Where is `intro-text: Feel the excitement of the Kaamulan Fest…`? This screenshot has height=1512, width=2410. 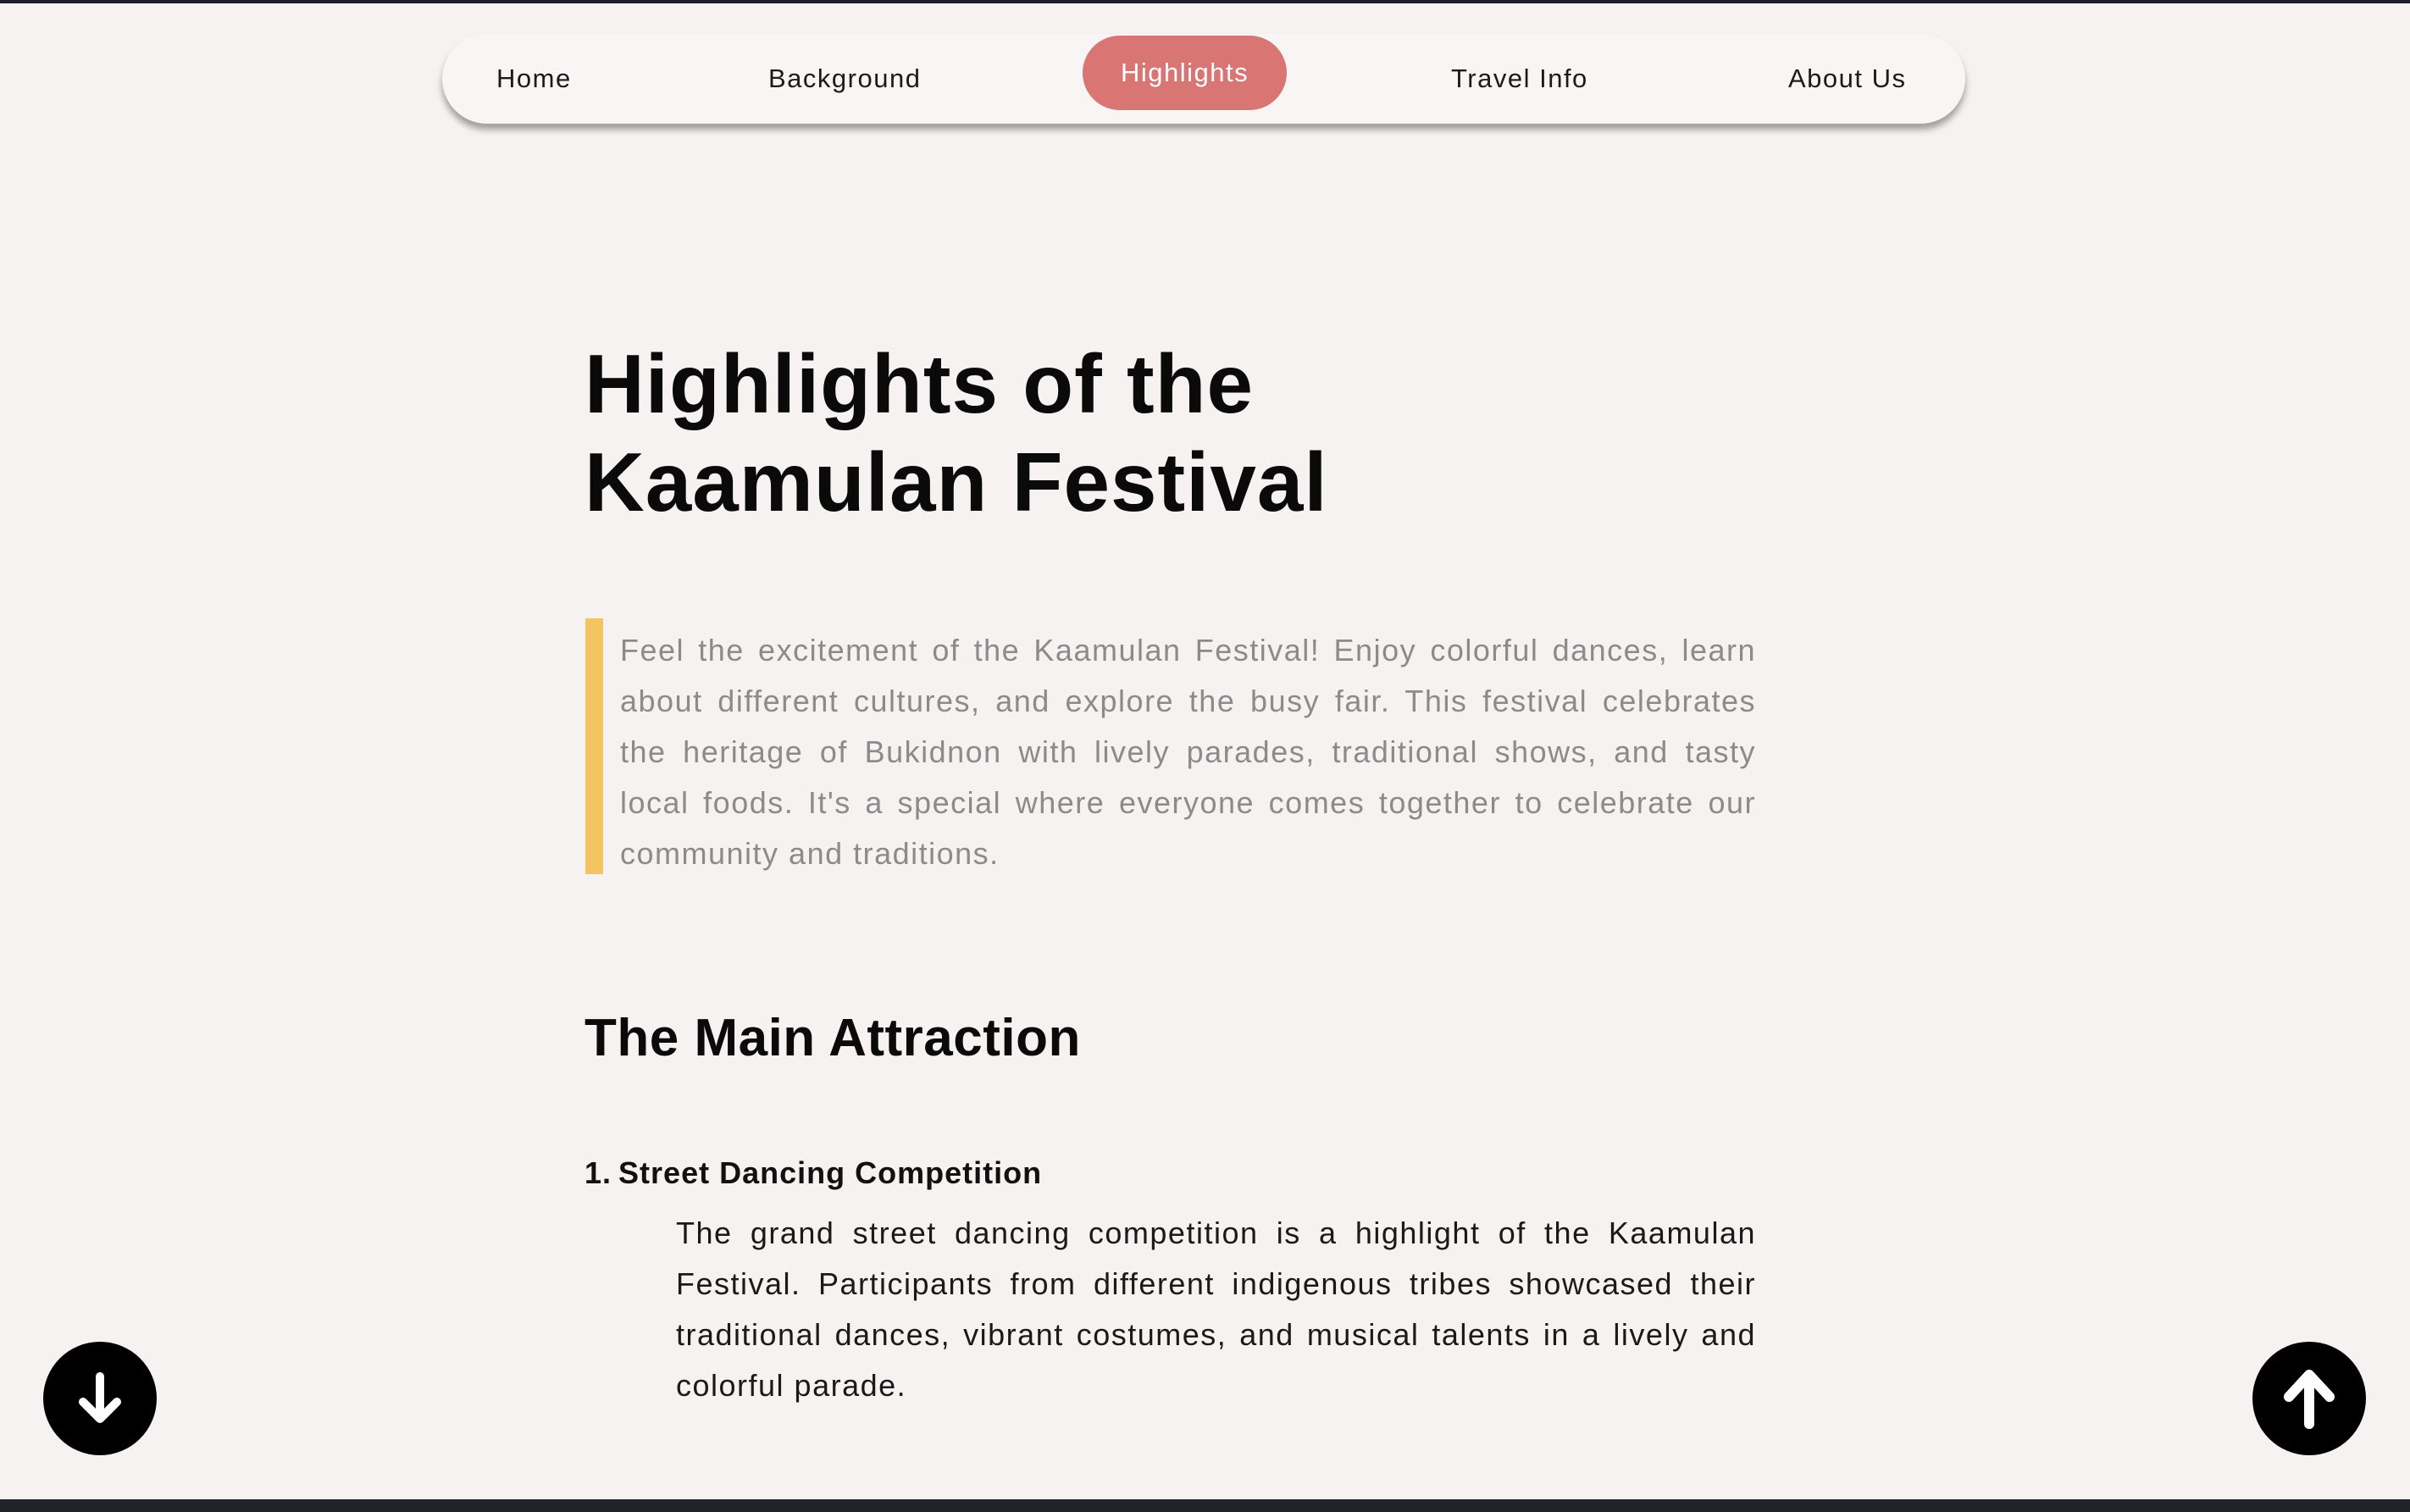 intro-text: Feel the excitement of the Kaamulan Fest… is located at coordinates (1188, 752).